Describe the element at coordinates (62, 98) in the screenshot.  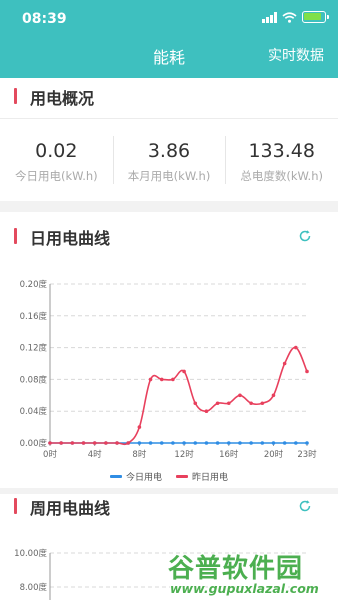
I see `overview-title: 用电概况` at that location.